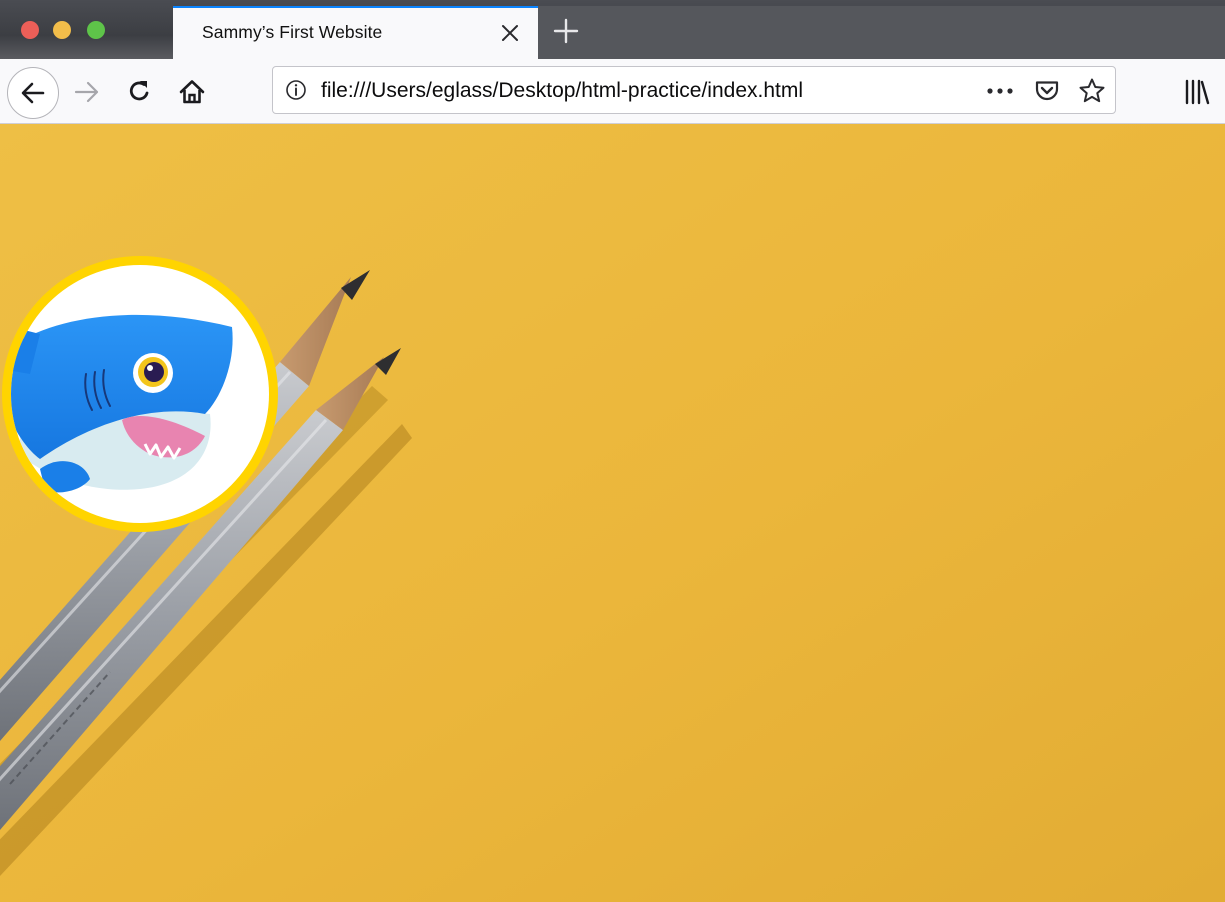 Image resolution: width=1225 pixels, height=902 pixels. Describe the element at coordinates (87, 92) in the screenshot. I see `arrow-right-icon` at that location.